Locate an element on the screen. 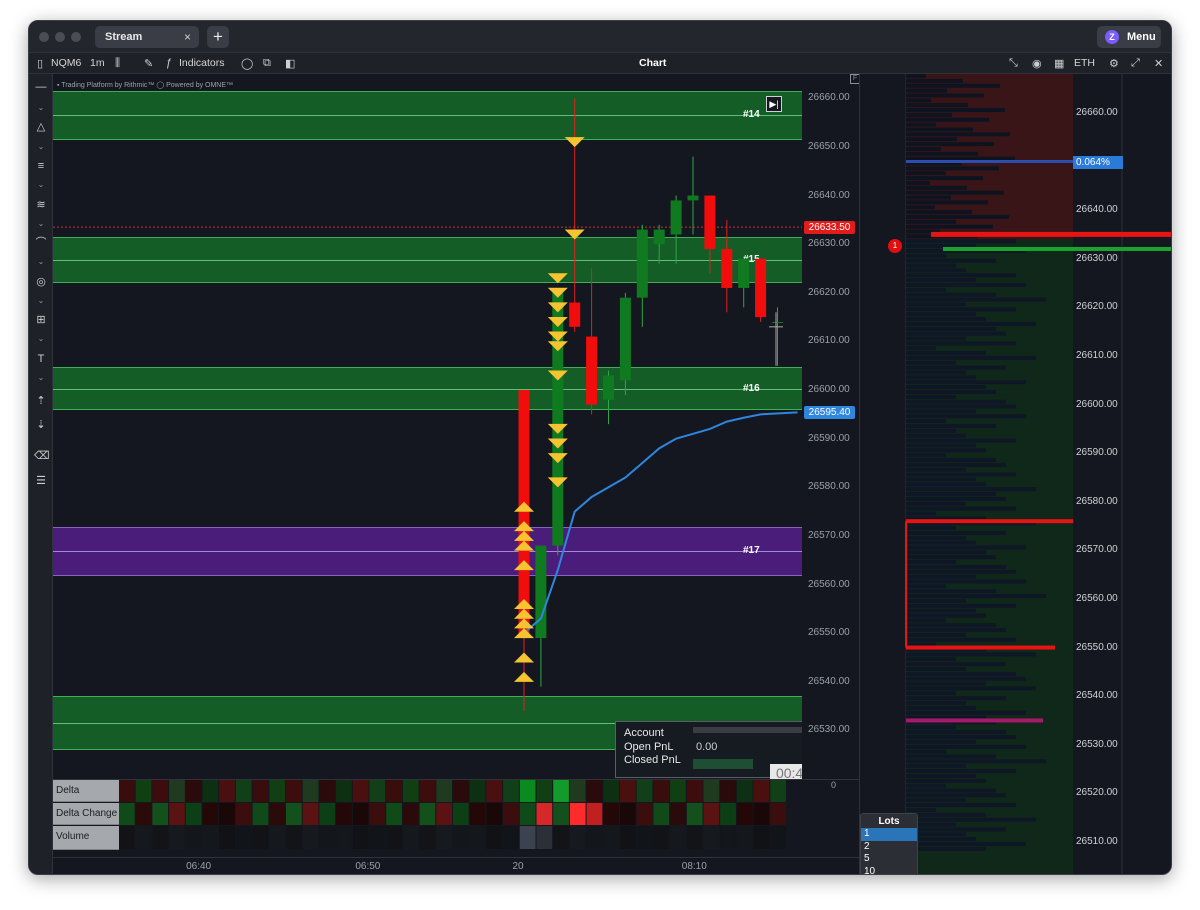 Image resolution: width=1200 pixels, height=910 pixels. interval-selector: 1m is located at coordinates (97, 63).